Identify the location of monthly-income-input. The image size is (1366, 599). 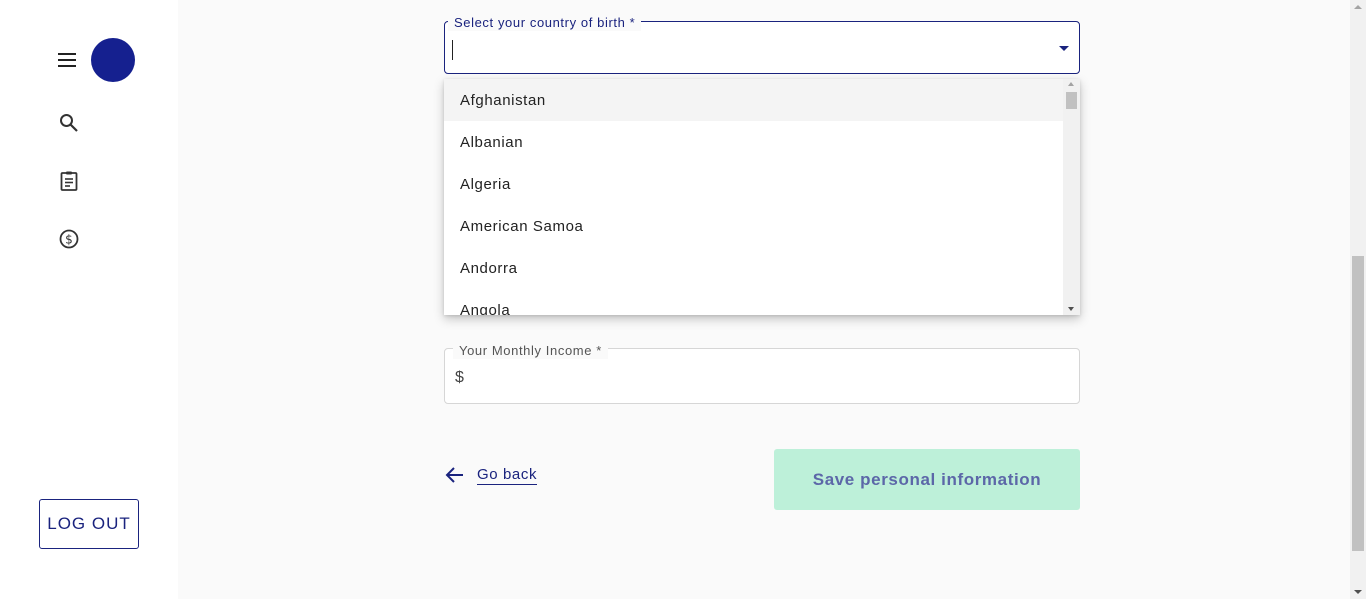
(765, 378).